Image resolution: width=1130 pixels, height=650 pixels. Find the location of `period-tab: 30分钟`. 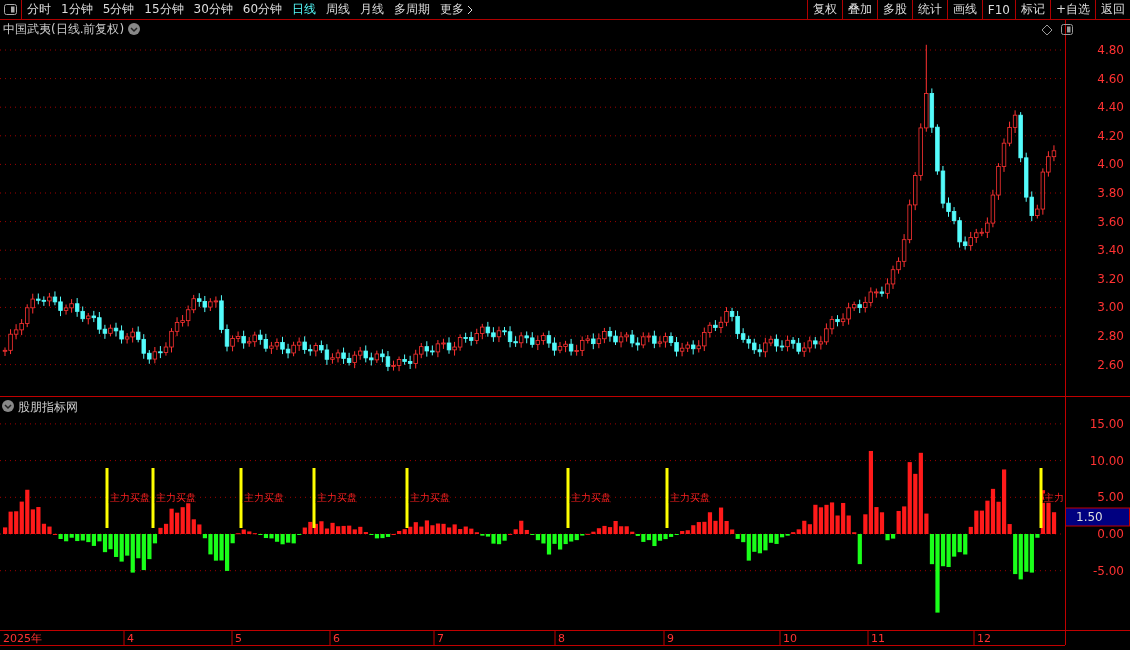

period-tab: 30分钟 is located at coordinates (213, 9).